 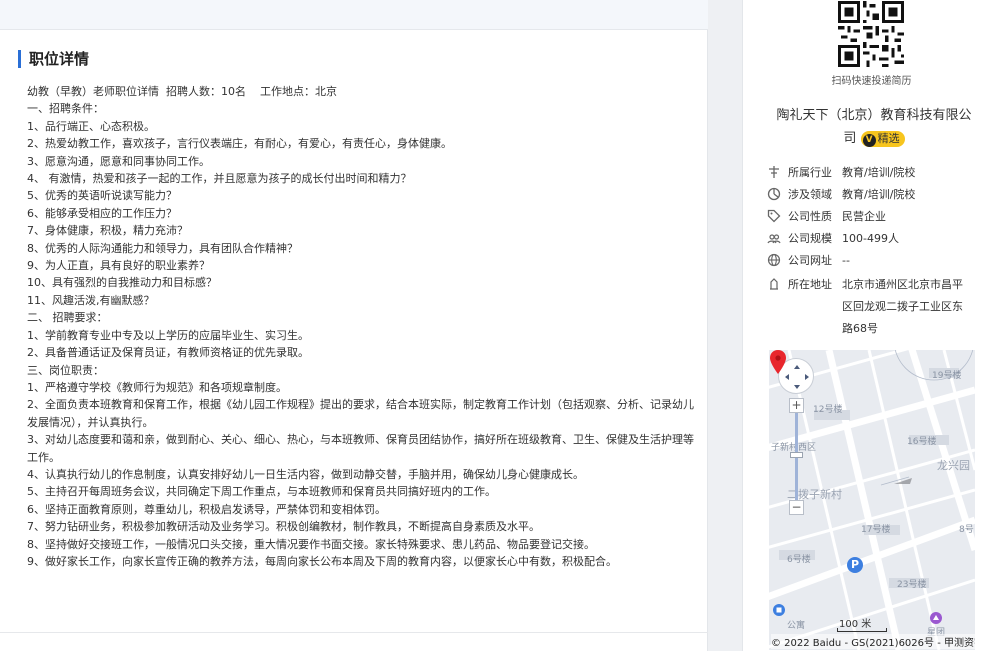 What do you see at coordinates (354, 15) in the screenshot?
I see `top-strip` at bounding box center [354, 15].